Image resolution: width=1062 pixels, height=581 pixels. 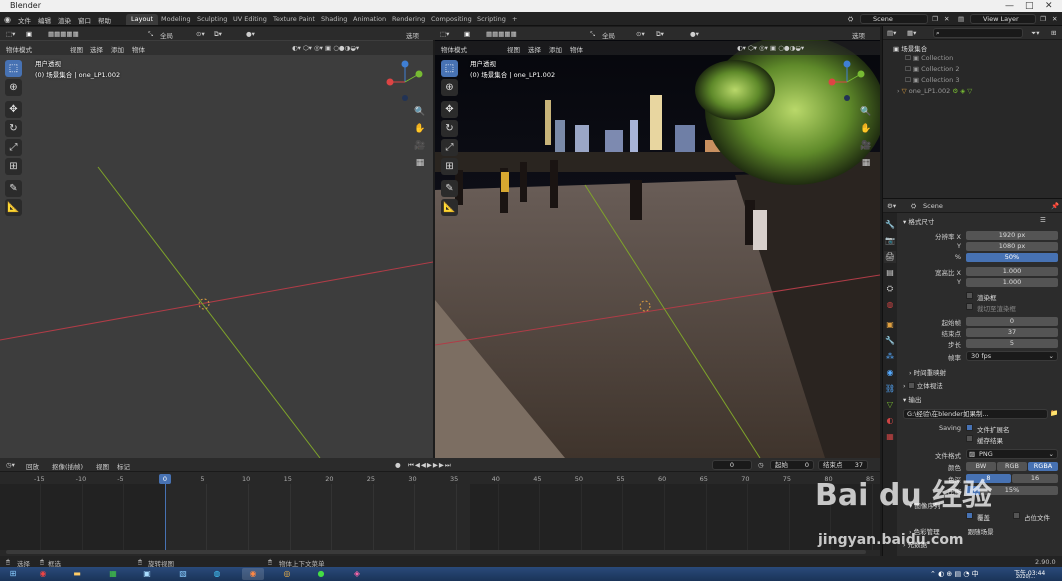 What do you see at coordinates (946, 19) in the screenshot?
I see `close-icon: ✕` at bounding box center [946, 19].